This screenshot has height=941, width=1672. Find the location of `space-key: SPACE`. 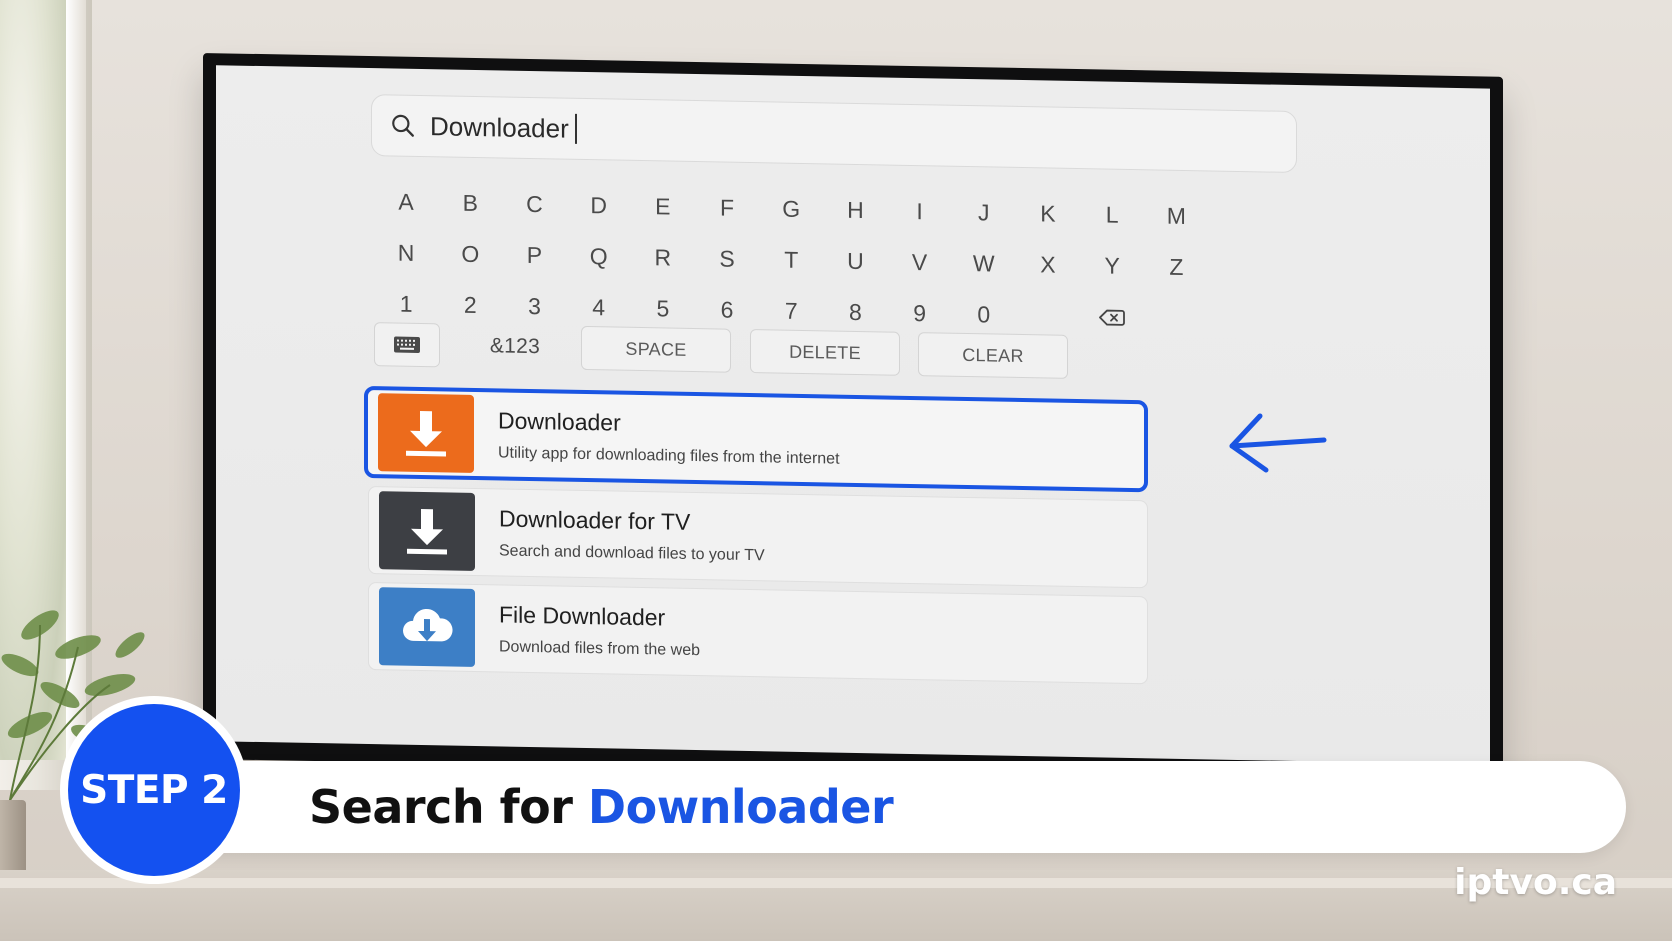

space-key: SPACE is located at coordinates (656, 349).